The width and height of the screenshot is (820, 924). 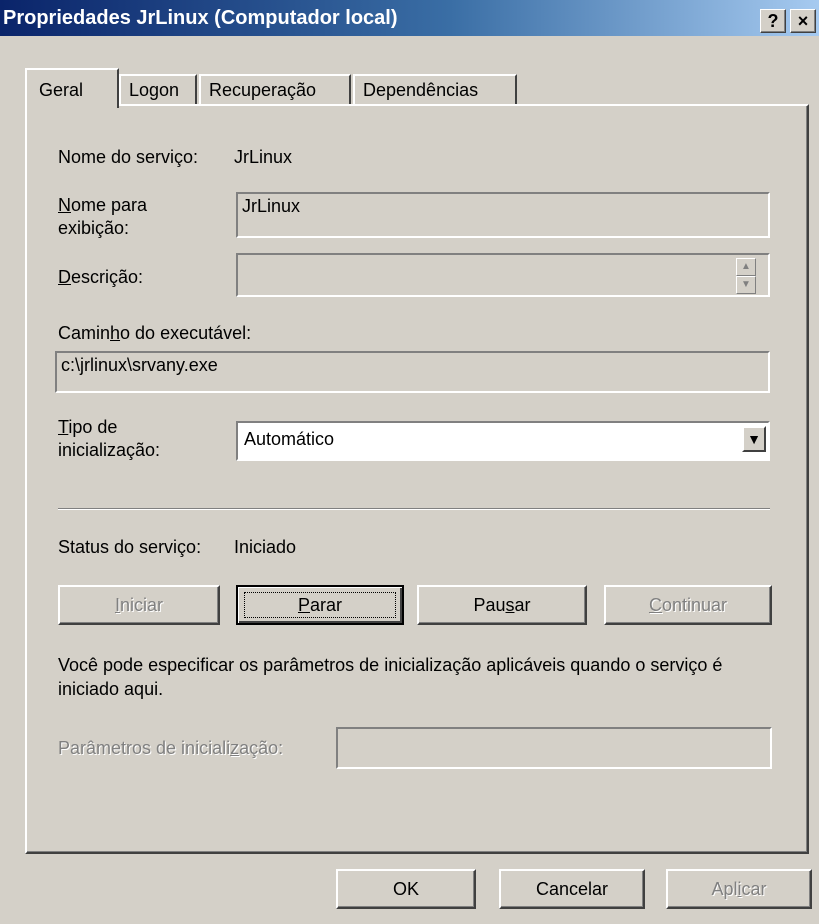 I want to click on start-params-label-post: ação:, so click(x=261, y=748).